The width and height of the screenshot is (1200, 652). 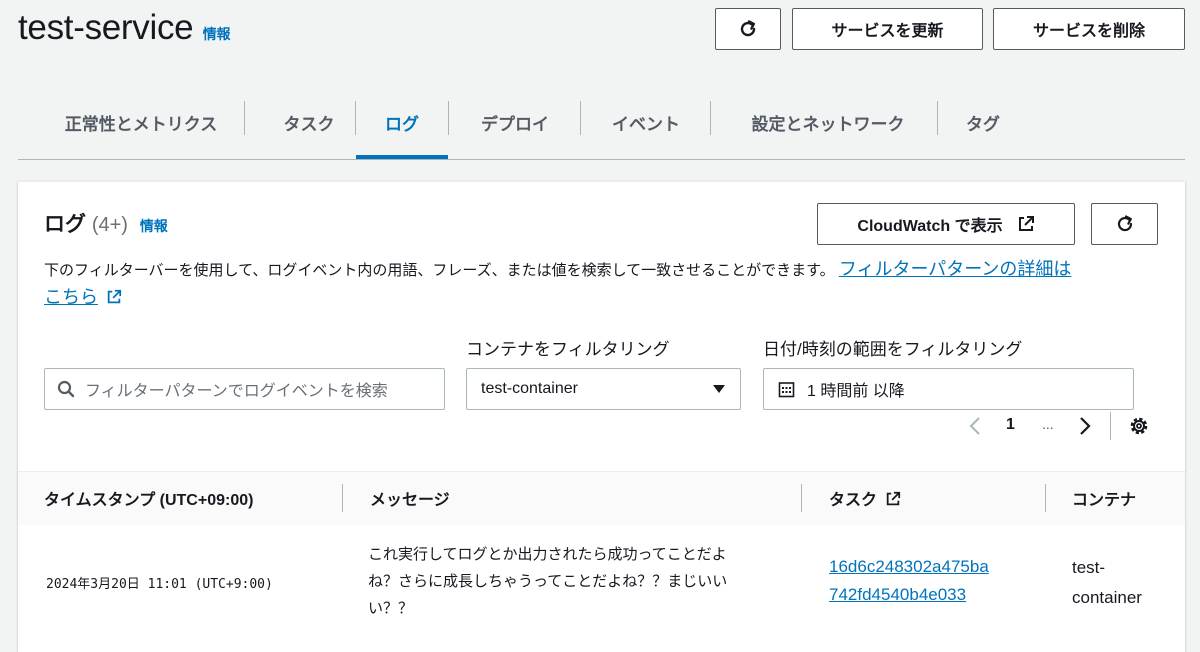 What do you see at coordinates (141, 122) in the screenshot?
I see `tab-health-metrics: 正常性とメトリクス` at bounding box center [141, 122].